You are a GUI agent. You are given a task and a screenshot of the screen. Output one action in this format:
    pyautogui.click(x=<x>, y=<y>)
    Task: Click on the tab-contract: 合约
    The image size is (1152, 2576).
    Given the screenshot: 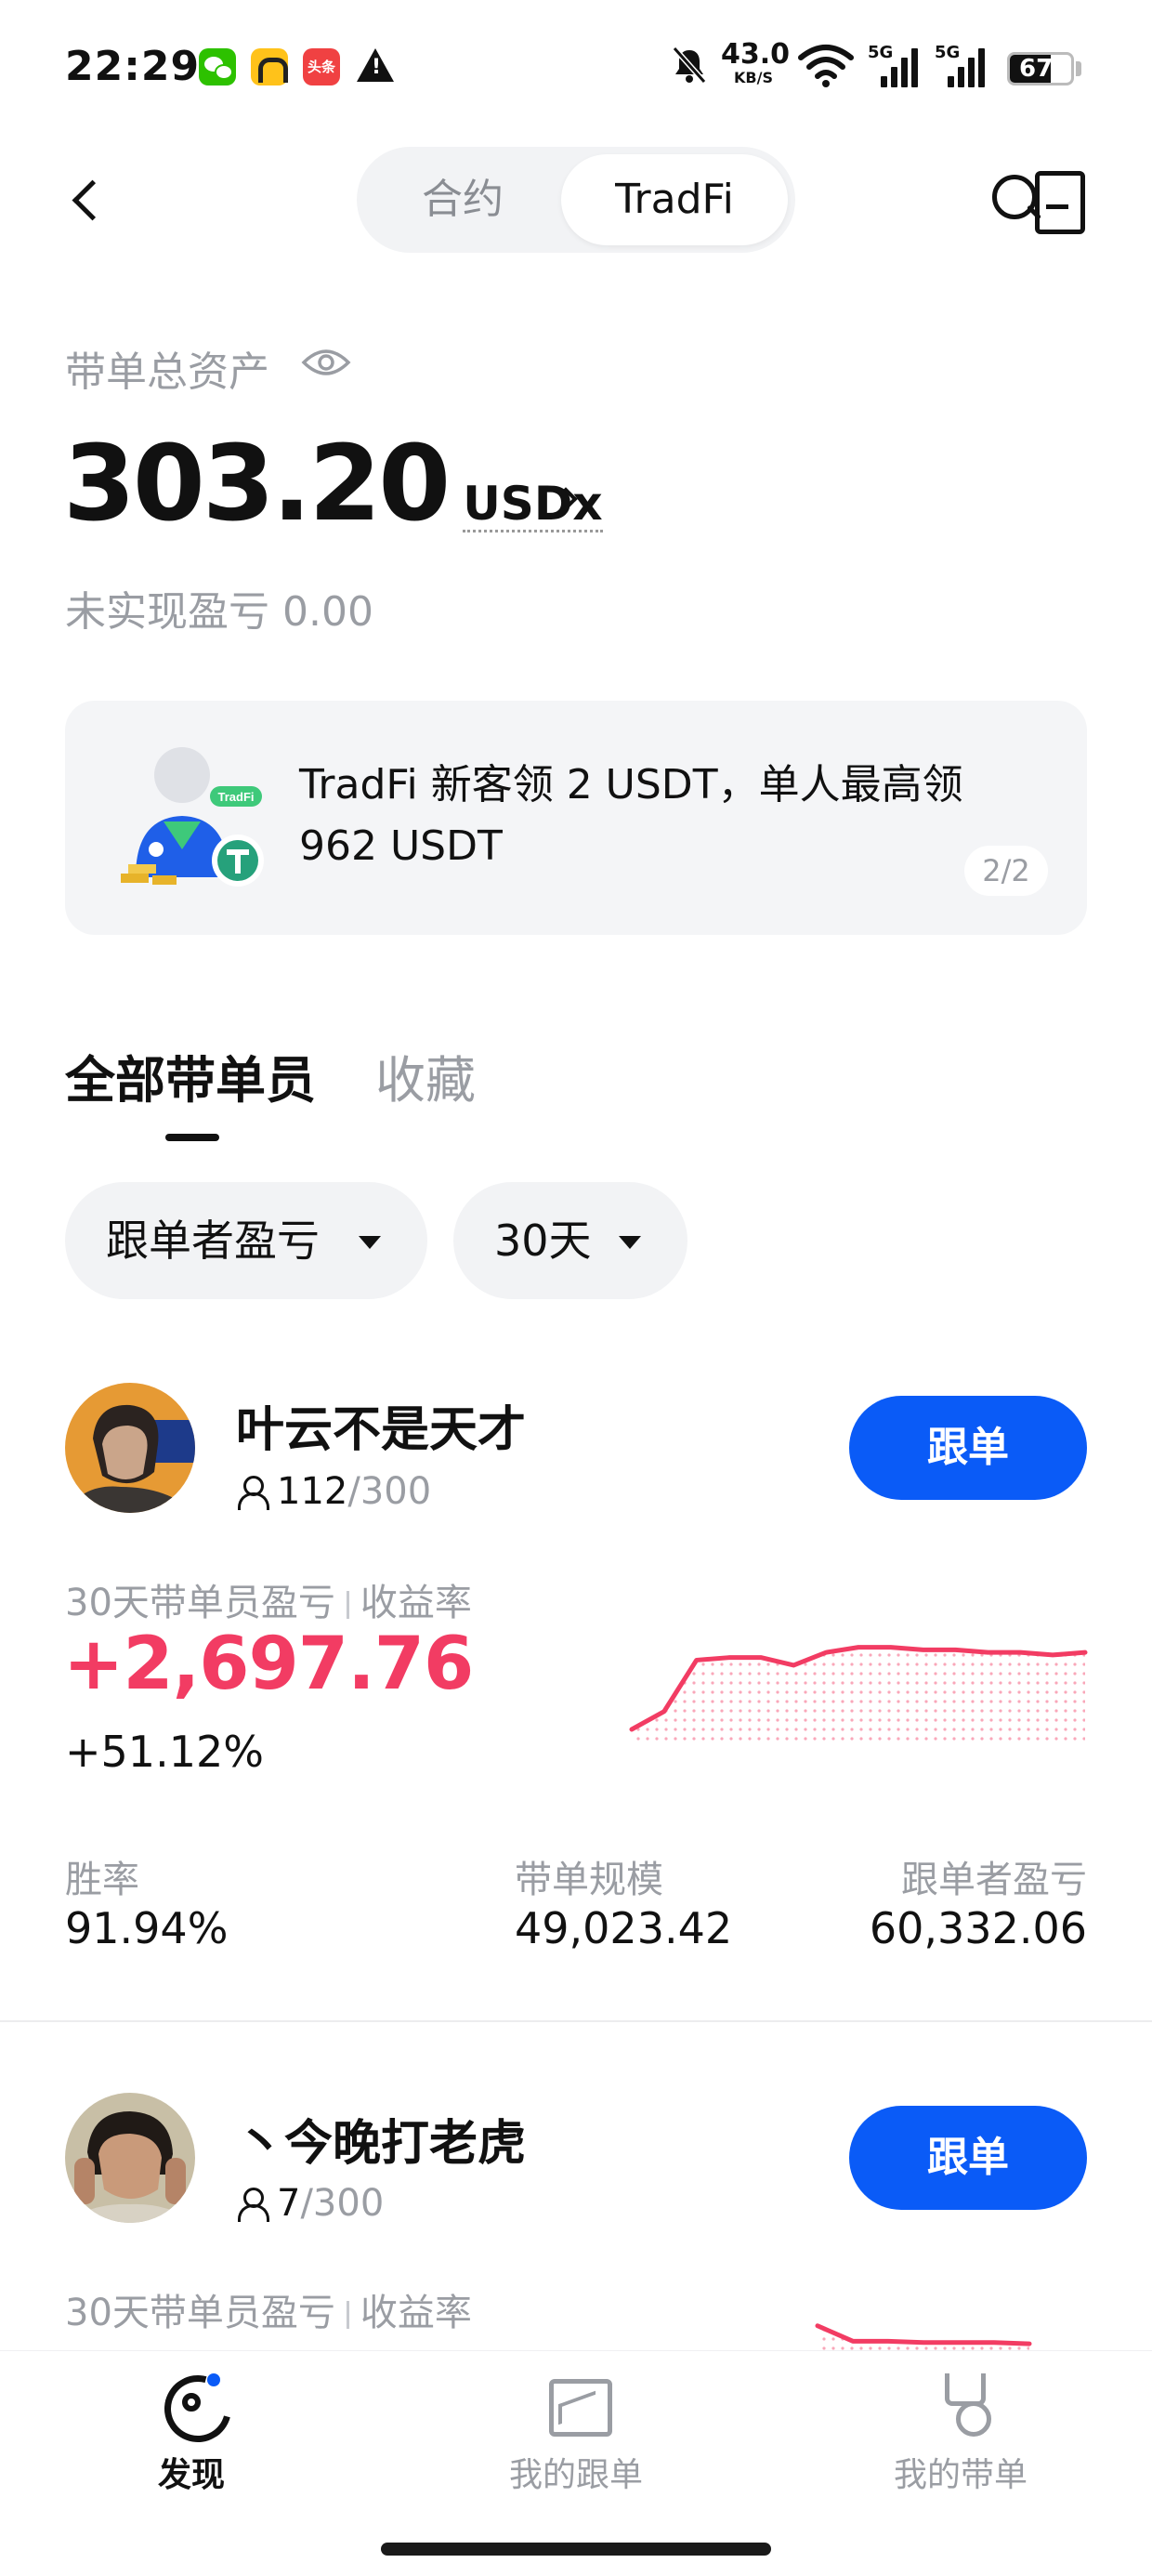 What is the action you would take?
    pyautogui.click(x=462, y=199)
    